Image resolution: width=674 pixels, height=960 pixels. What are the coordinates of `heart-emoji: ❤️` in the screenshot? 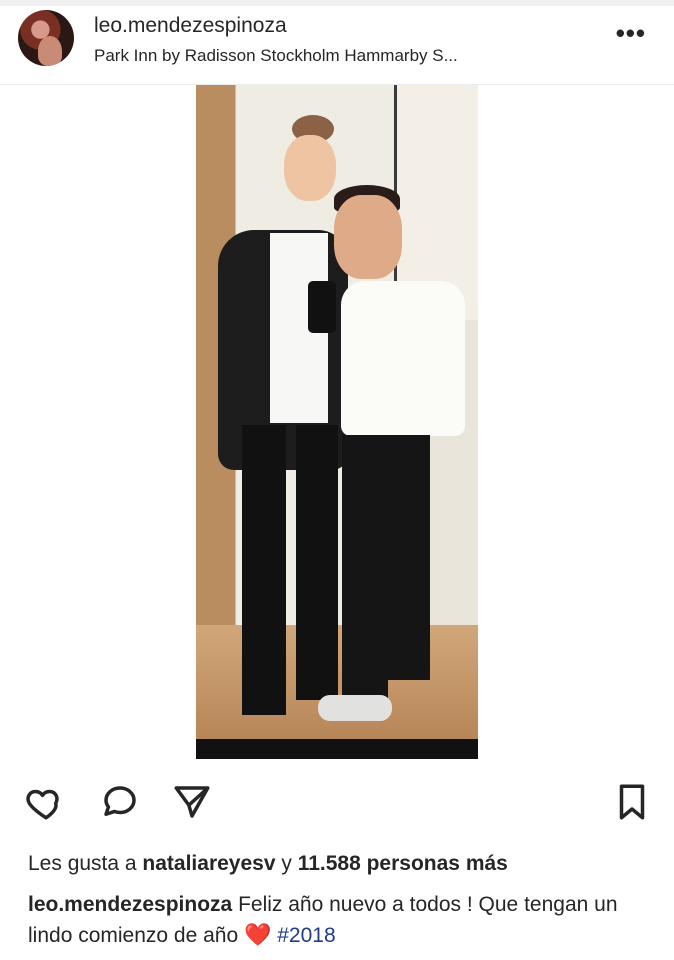 It's located at (257, 934).